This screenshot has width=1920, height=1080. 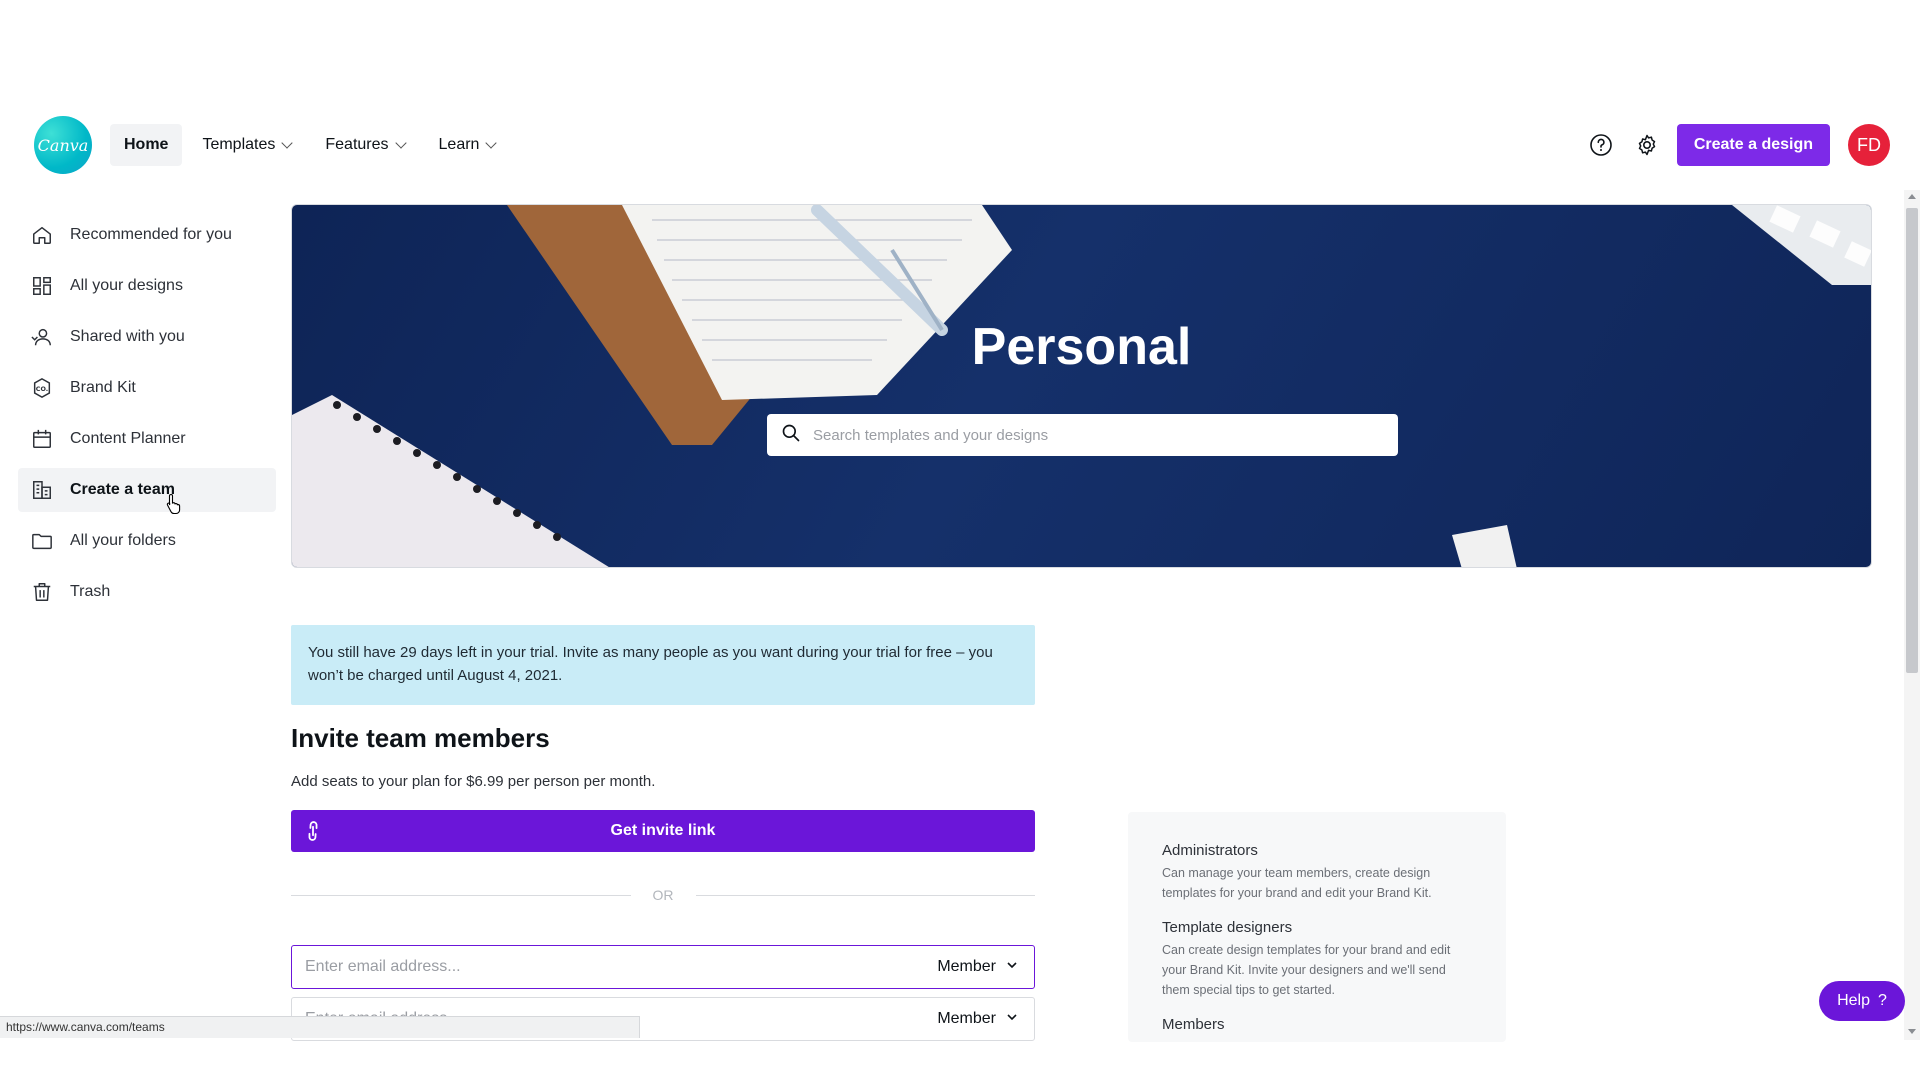 What do you see at coordinates (1912, 1031) in the screenshot?
I see `scroll-down-arrow-icon` at bounding box center [1912, 1031].